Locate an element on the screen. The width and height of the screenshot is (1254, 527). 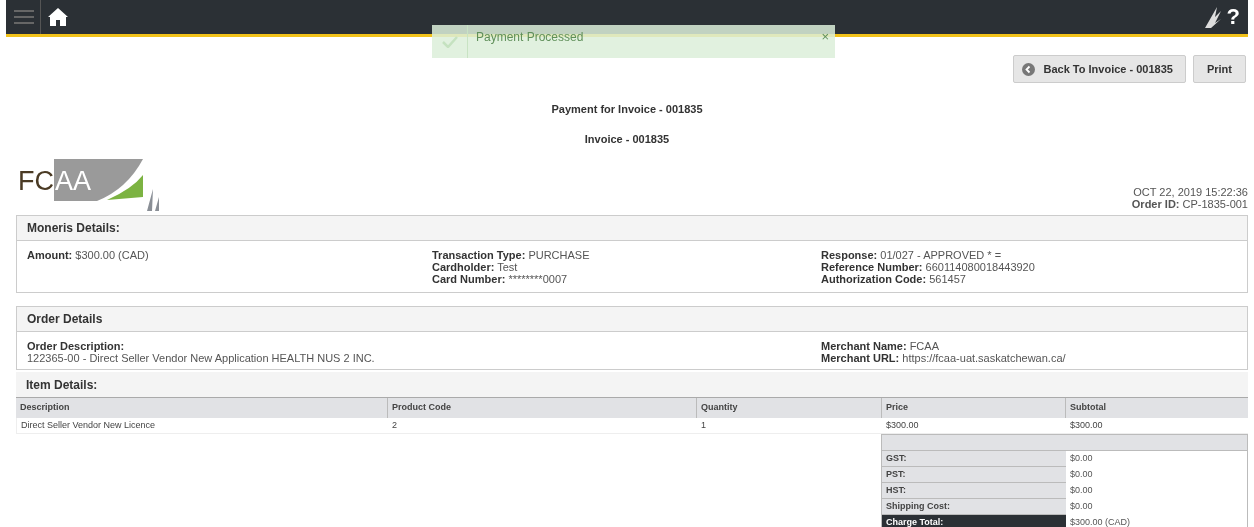
logo-text: FC is located at coordinates (36, 181).